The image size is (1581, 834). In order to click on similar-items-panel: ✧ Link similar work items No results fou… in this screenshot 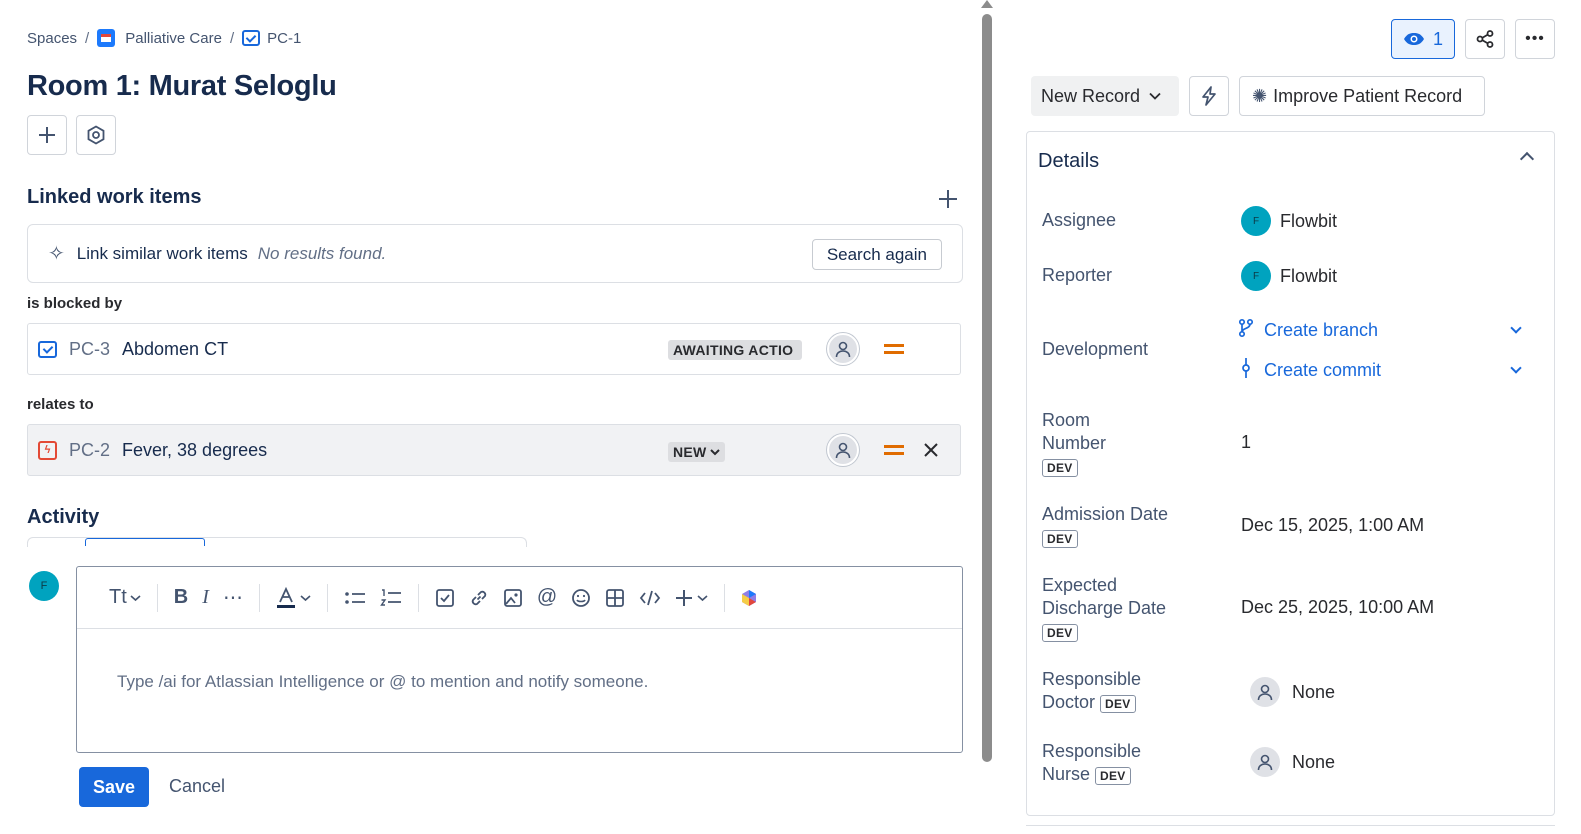, I will do `click(495, 253)`.